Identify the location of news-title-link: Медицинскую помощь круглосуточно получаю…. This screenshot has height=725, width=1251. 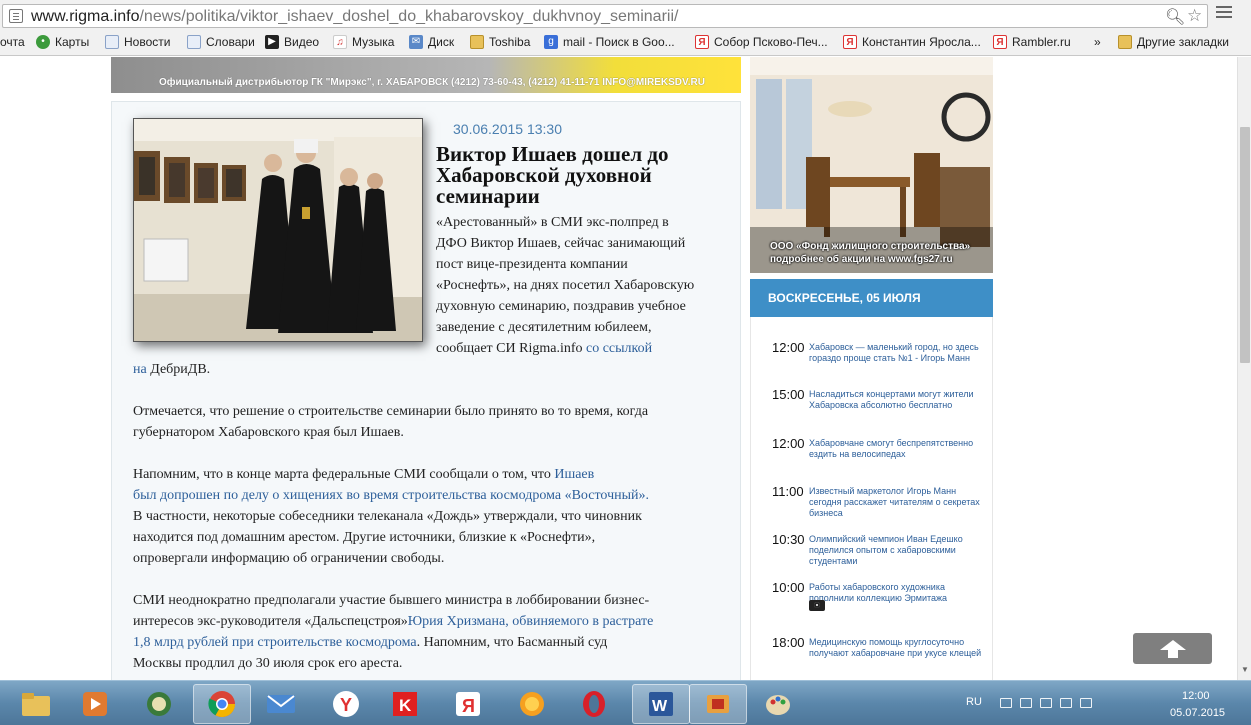
(898, 648).